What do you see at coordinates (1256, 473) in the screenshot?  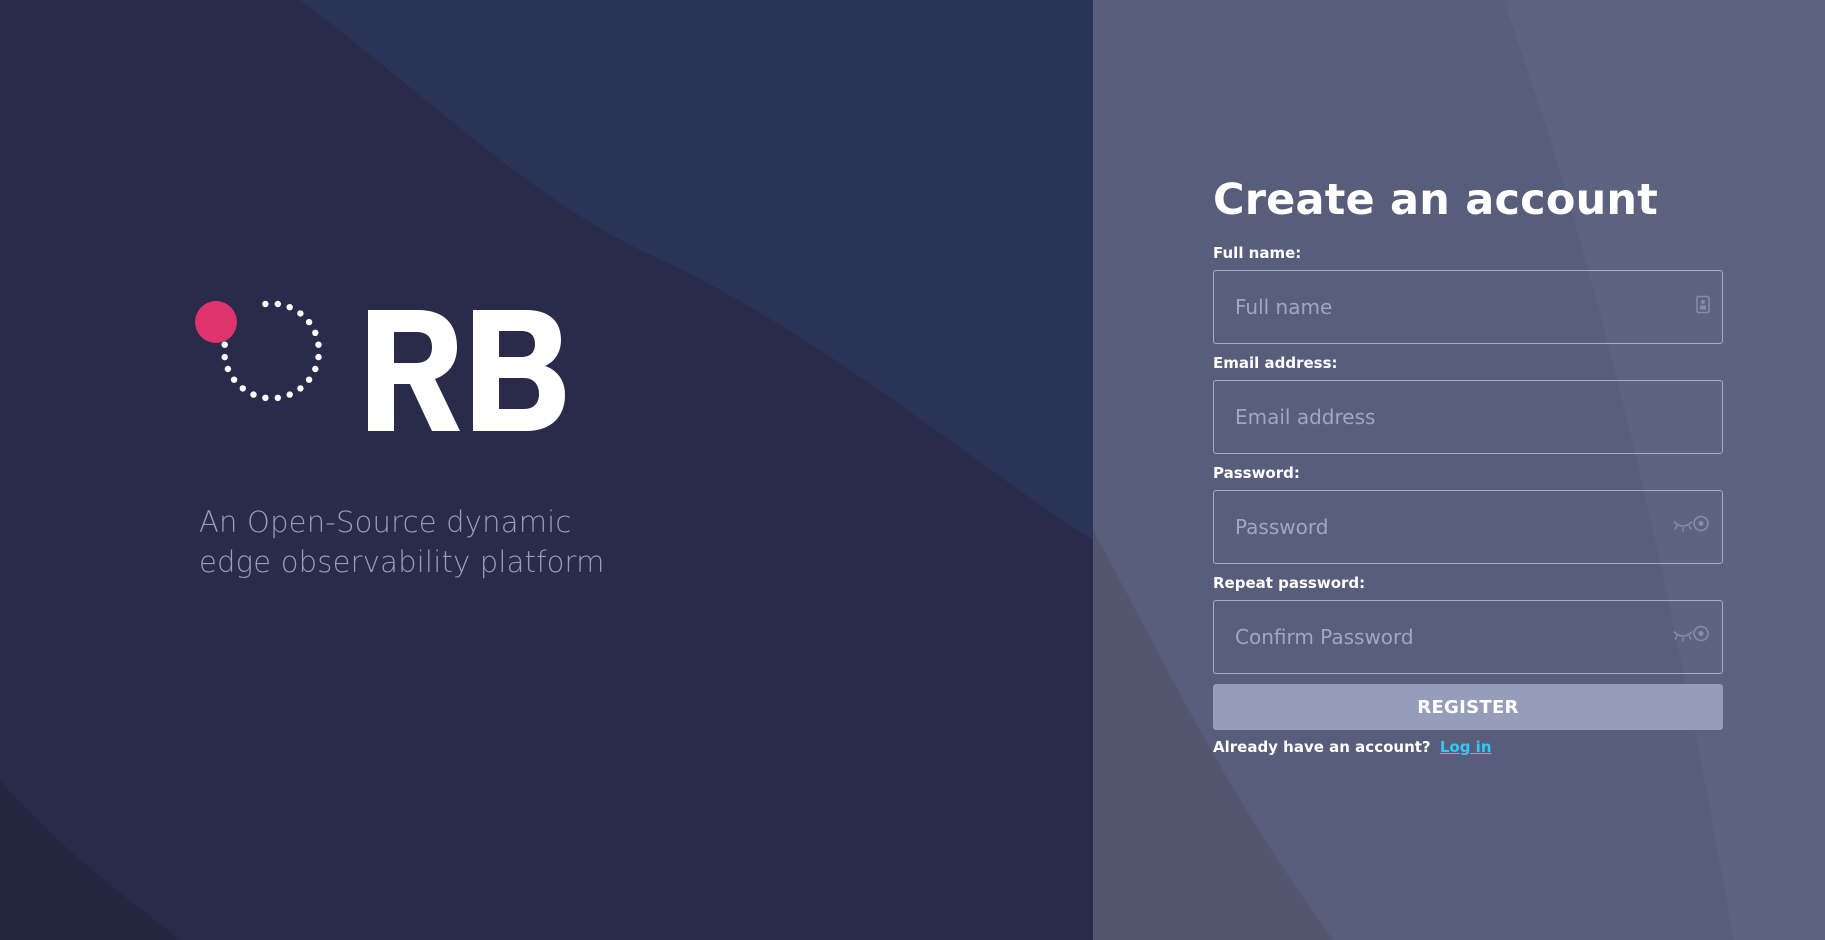 I see `password-label: Password:` at bounding box center [1256, 473].